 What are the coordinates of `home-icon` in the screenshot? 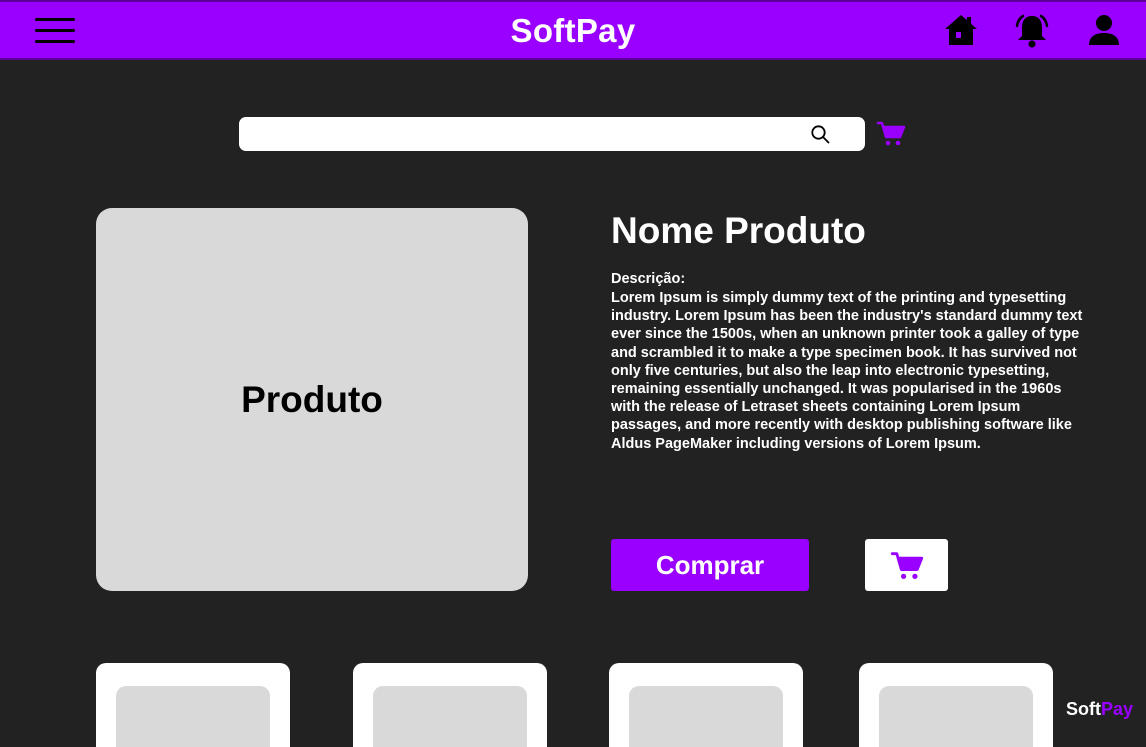 It's located at (961, 30).